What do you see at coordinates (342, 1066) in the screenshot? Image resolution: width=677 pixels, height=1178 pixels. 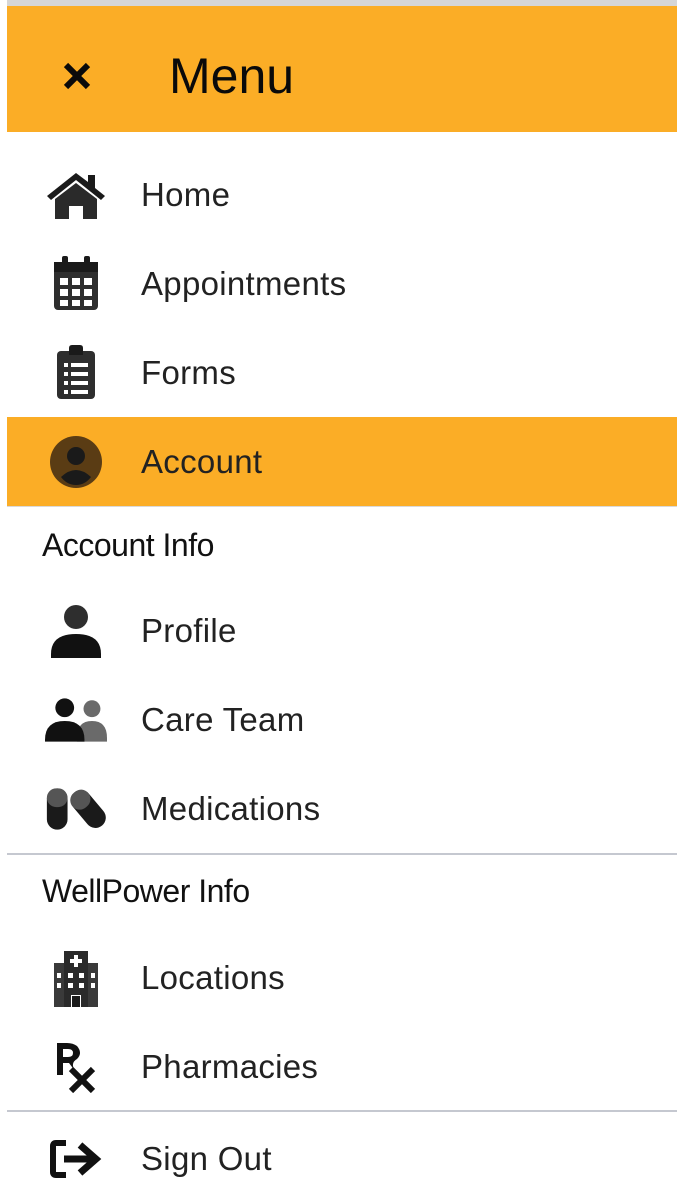 I see `nav-item-pharmacies: Pharmacies` at bounding box center [342, 1066].